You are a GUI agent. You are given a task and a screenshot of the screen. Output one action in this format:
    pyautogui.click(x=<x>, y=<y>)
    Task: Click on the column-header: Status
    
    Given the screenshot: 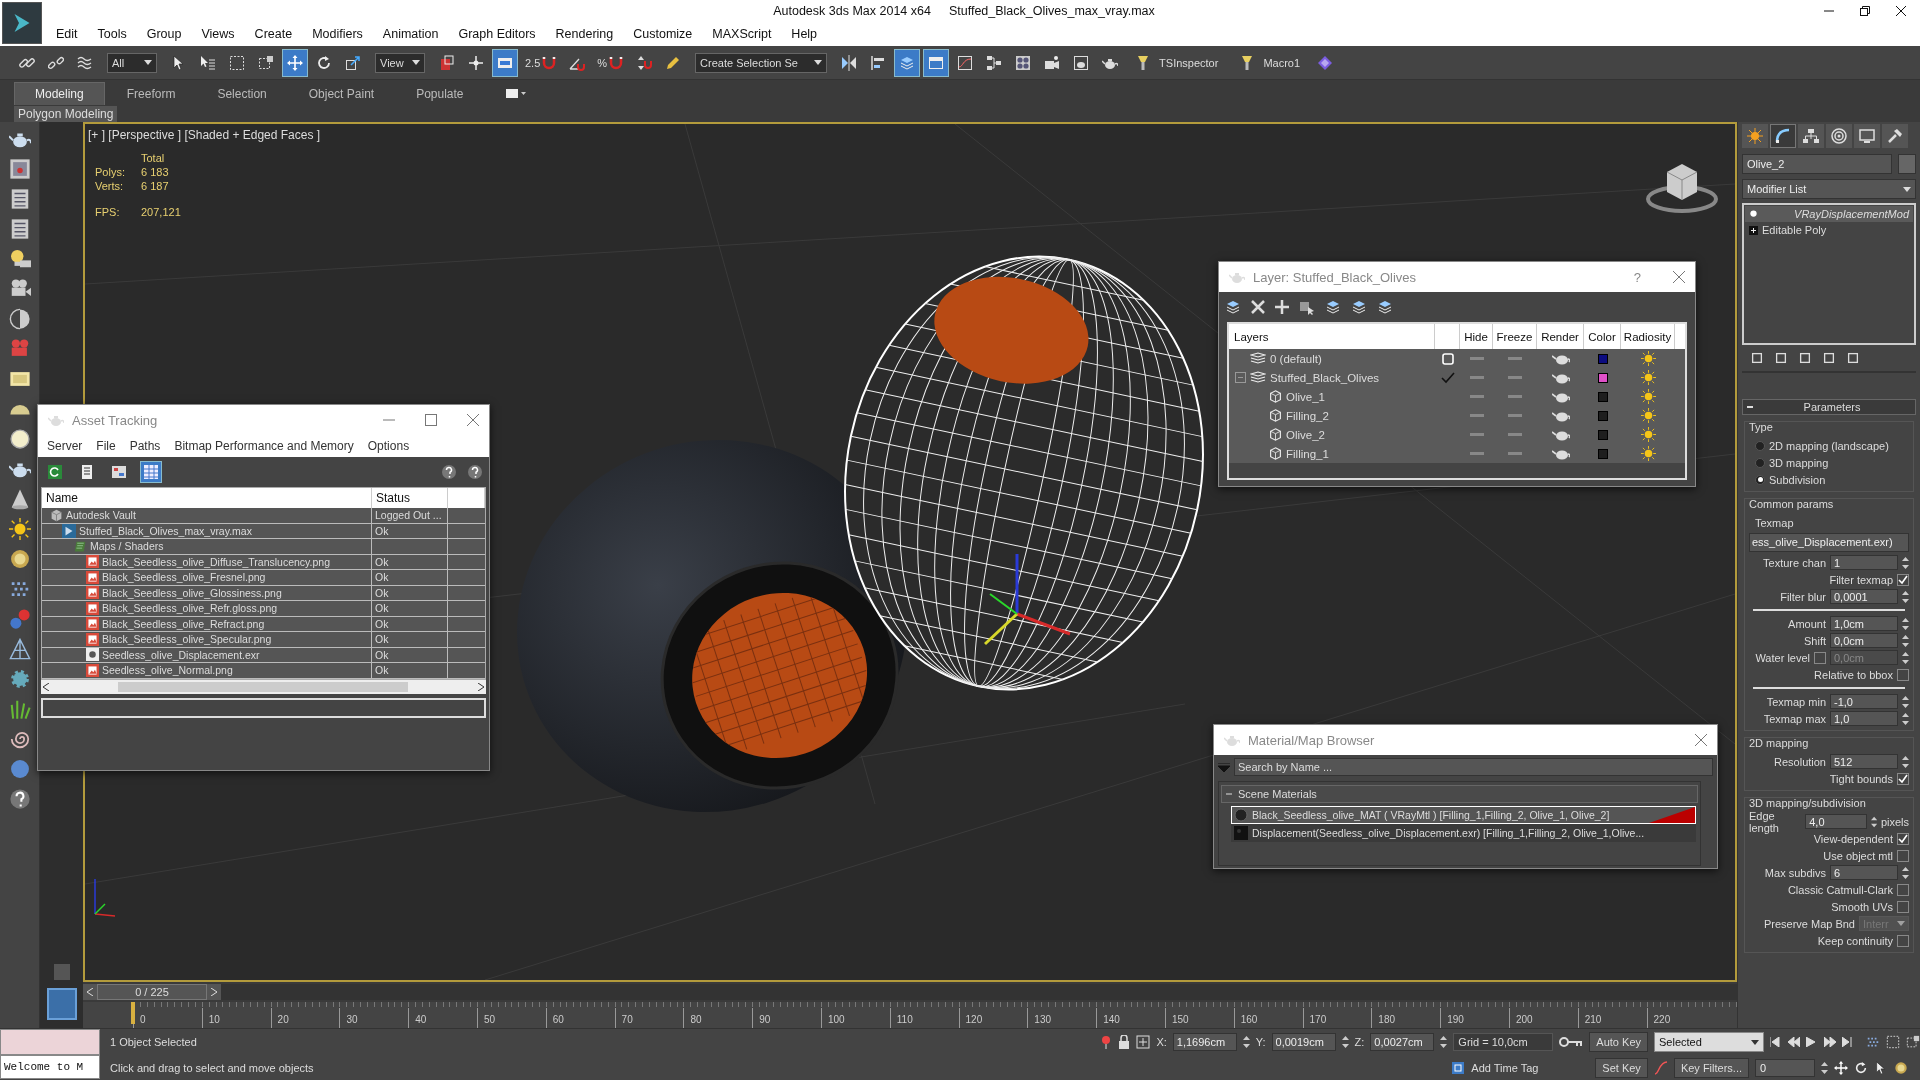 What is the action you would take?
    pyautogui.click(x=410, y=498)
    